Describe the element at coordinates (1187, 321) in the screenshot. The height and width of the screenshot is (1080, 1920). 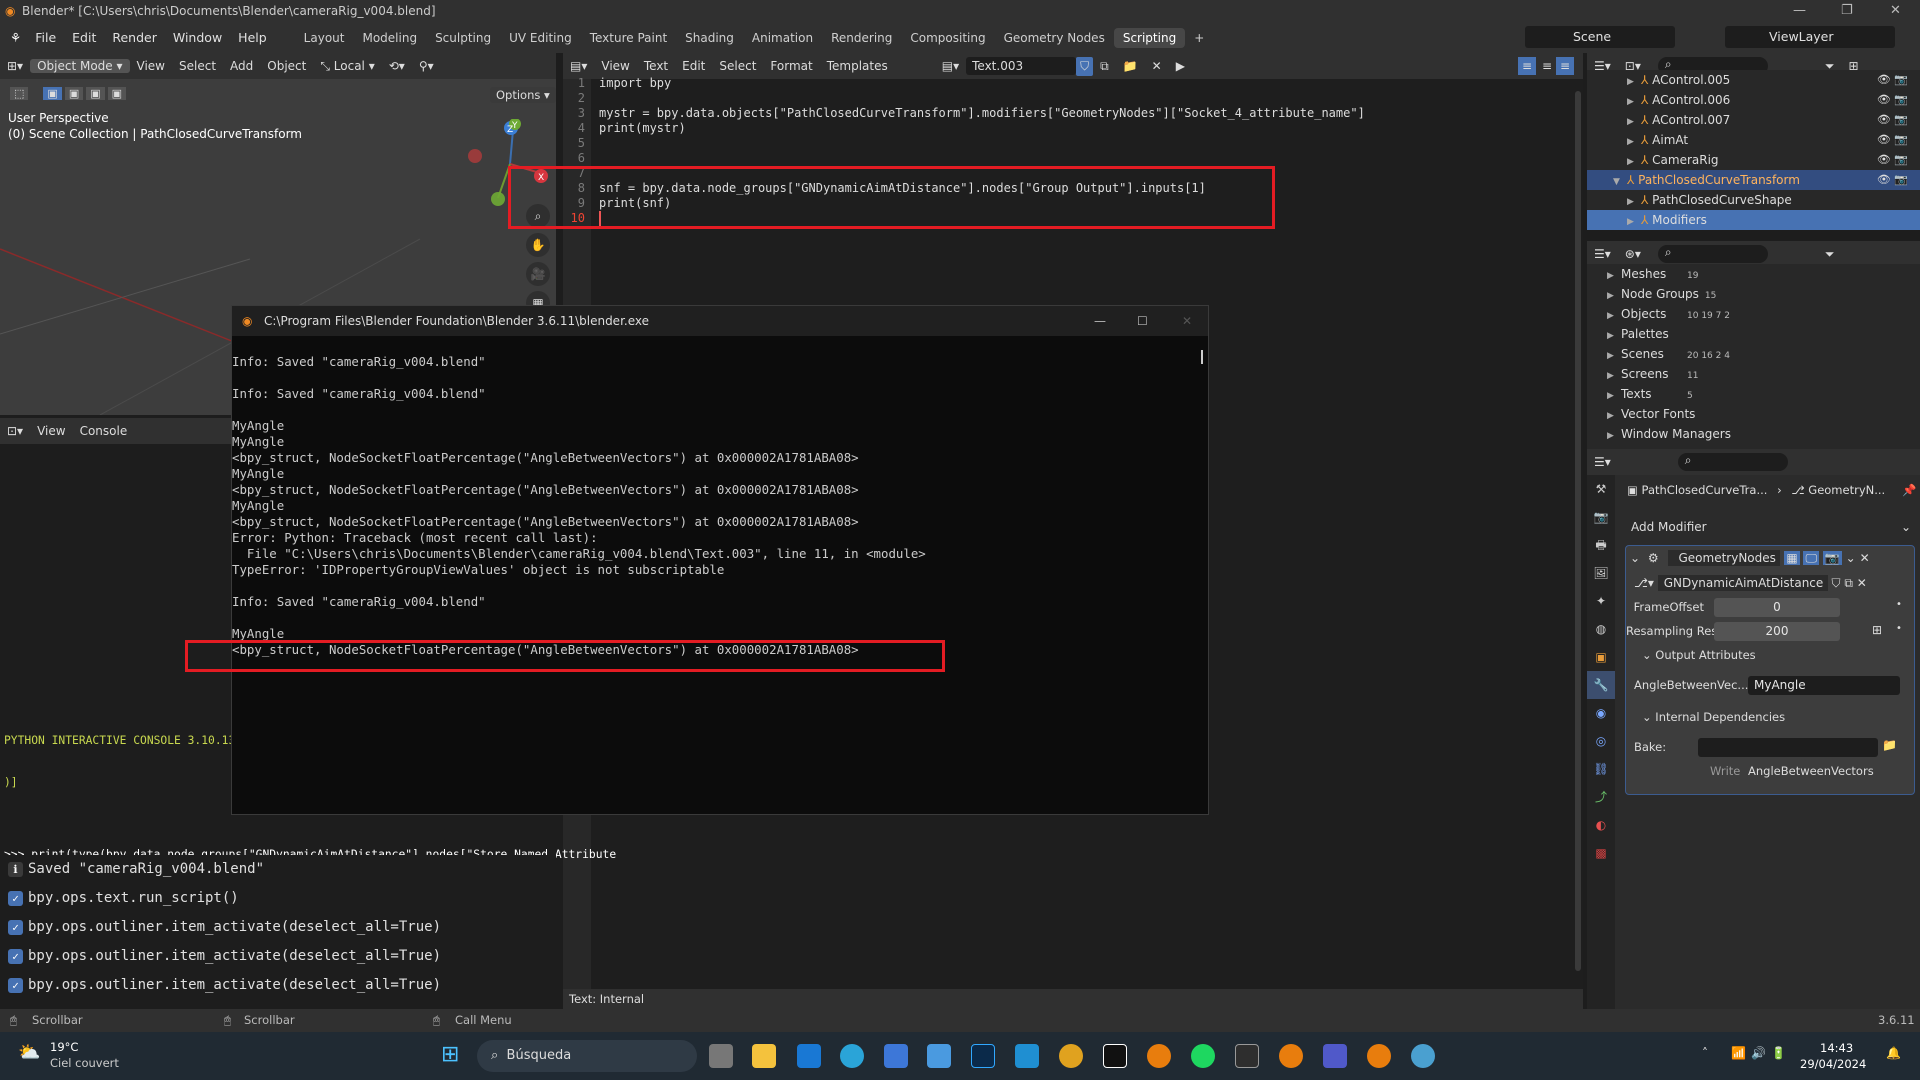
I see `console-close-button: ✕` at that location.